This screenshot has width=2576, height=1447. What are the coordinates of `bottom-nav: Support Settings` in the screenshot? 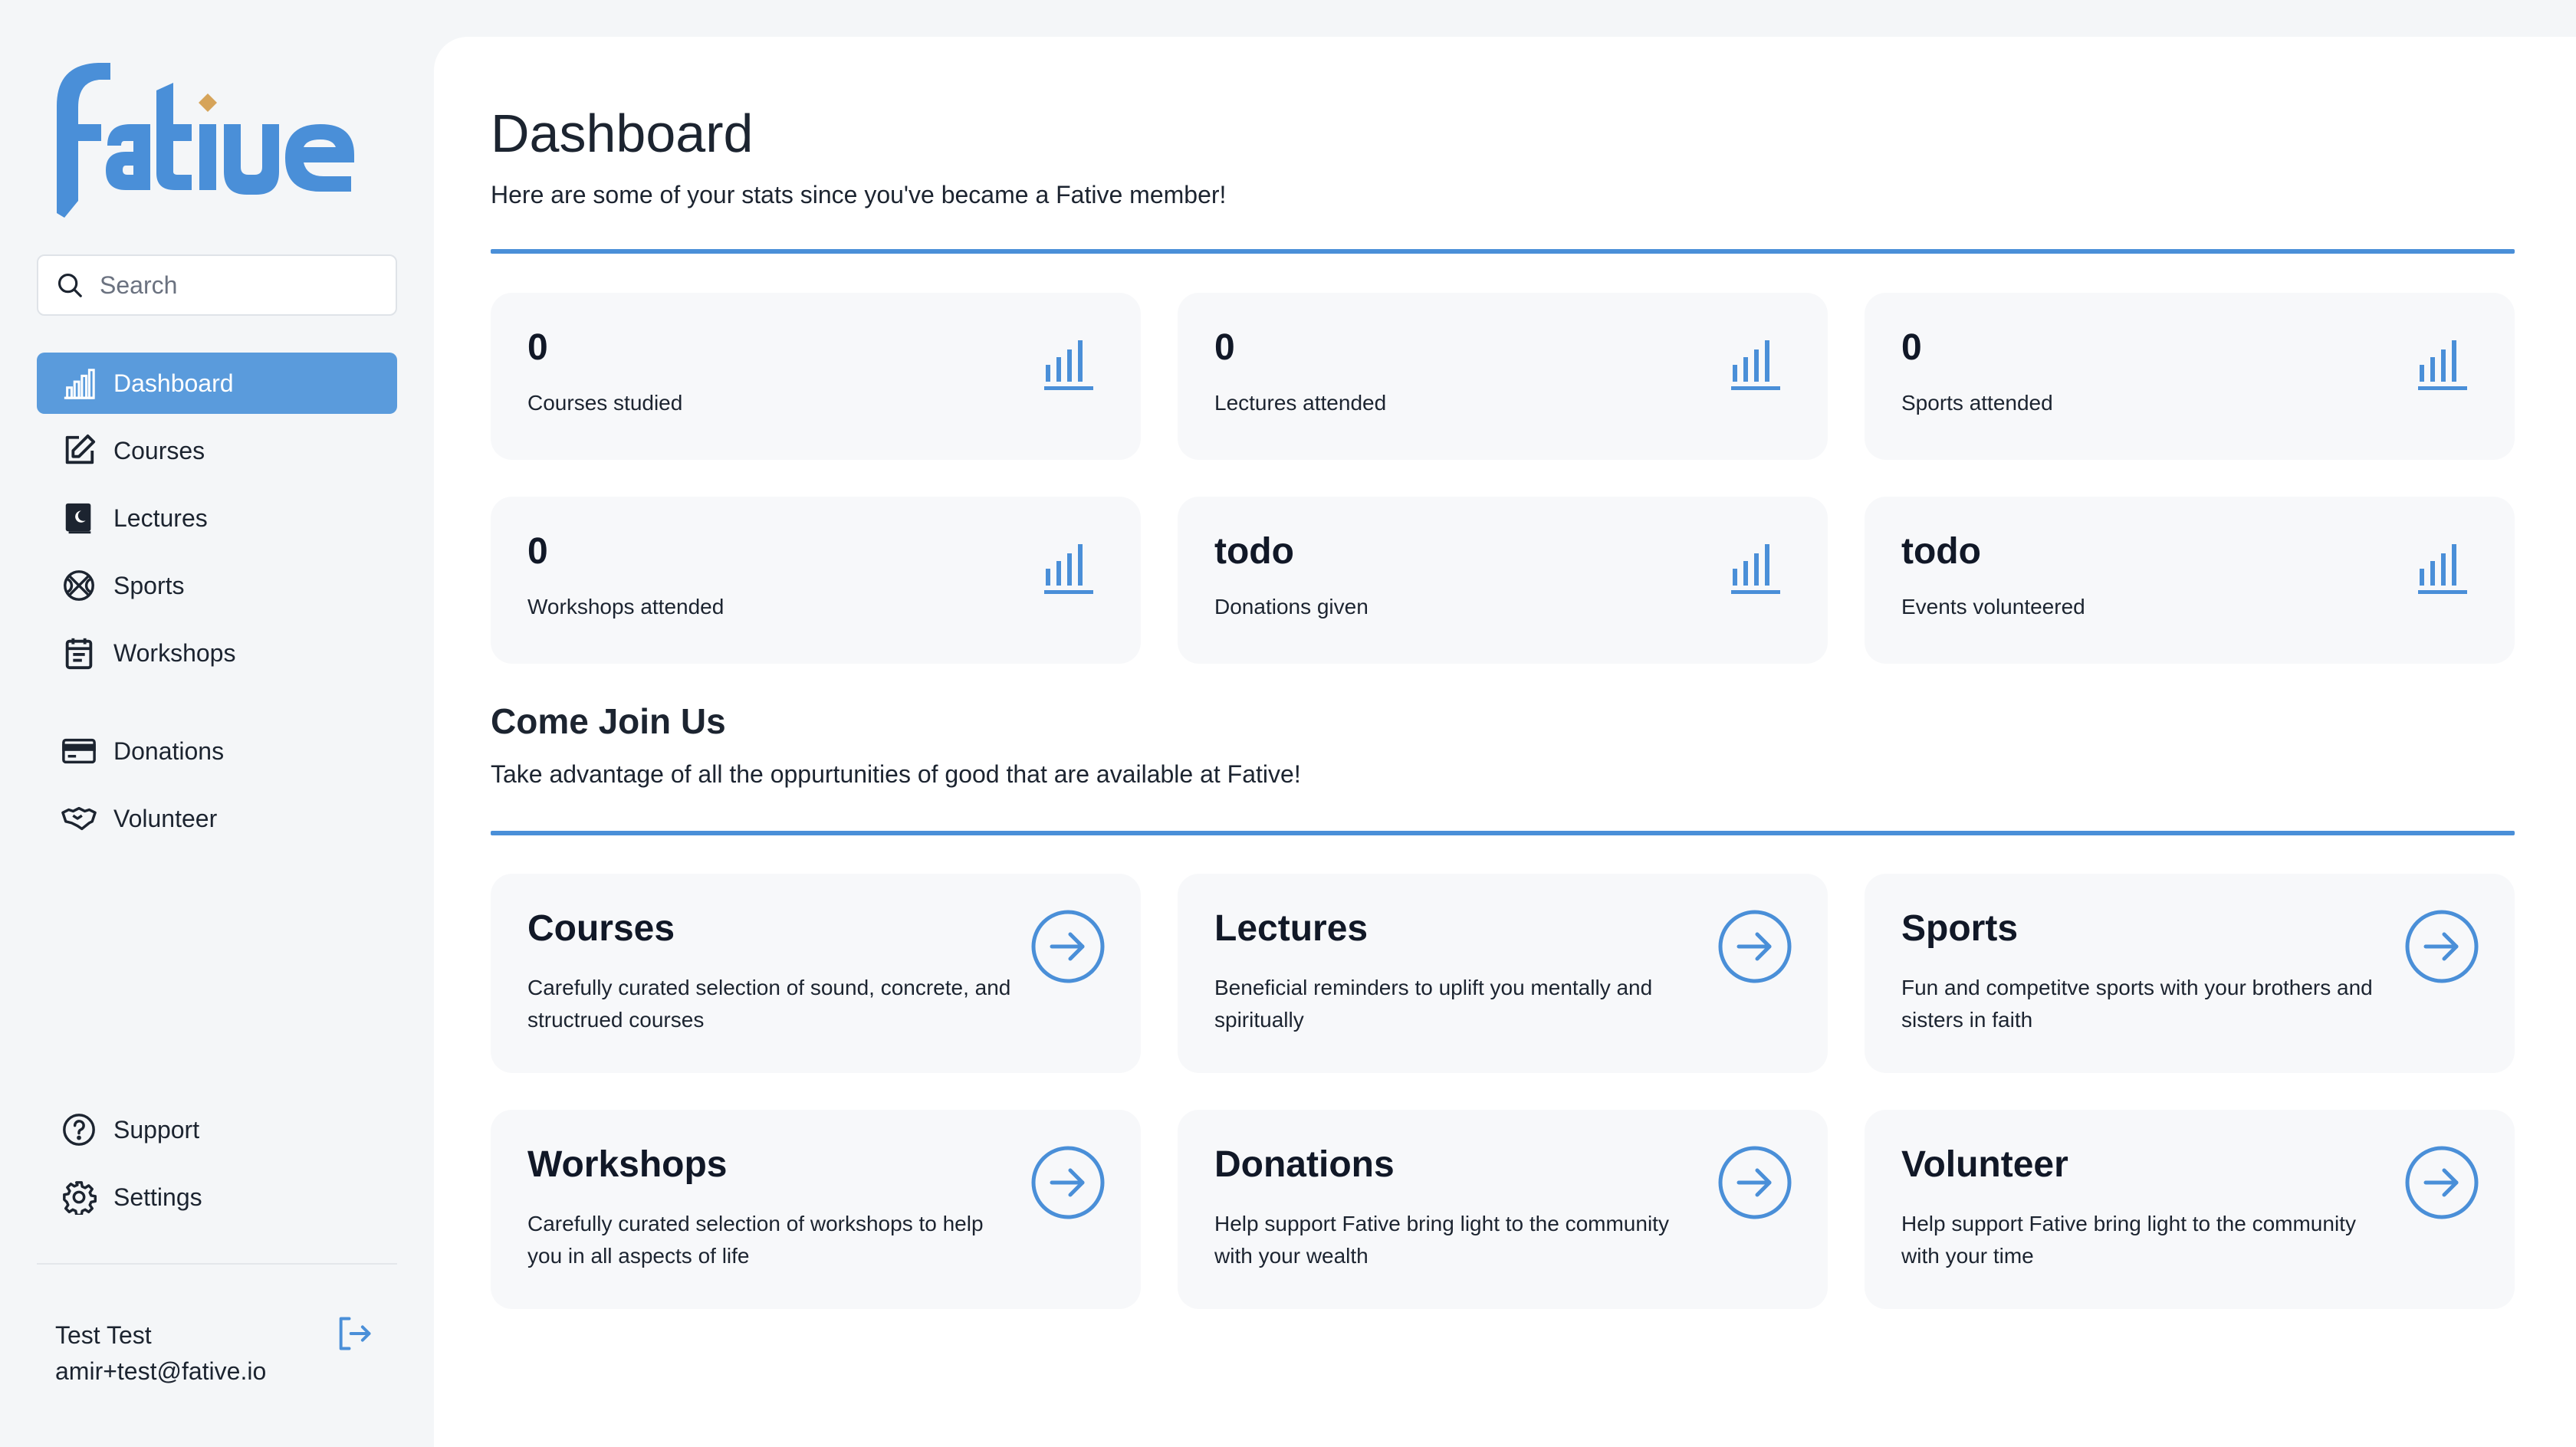 It's located at (217, 1166).